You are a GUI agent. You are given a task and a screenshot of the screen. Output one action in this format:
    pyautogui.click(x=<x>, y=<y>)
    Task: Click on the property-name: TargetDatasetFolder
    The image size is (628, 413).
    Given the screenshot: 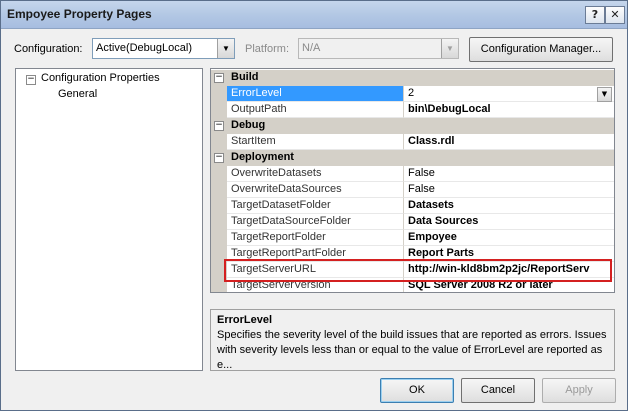 What is the action you would take?
    pyautogui.click(x=315, y=206)
    